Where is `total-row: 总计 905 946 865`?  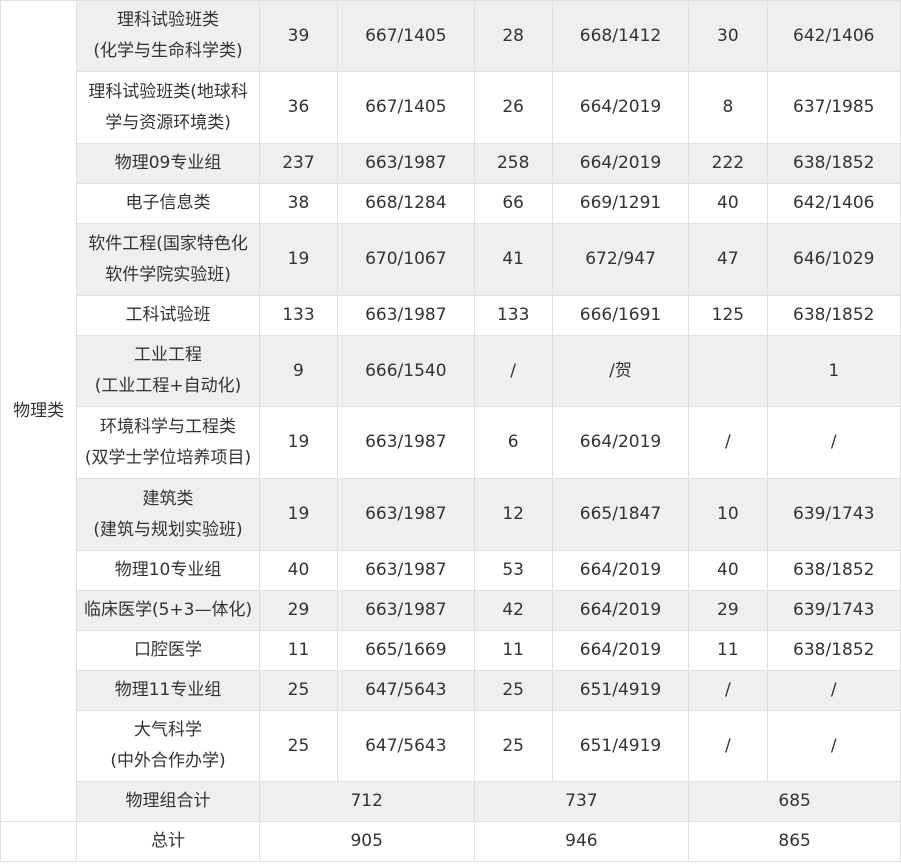 total-row: 总计 905 946 865 is located at coordinates (450, 841).